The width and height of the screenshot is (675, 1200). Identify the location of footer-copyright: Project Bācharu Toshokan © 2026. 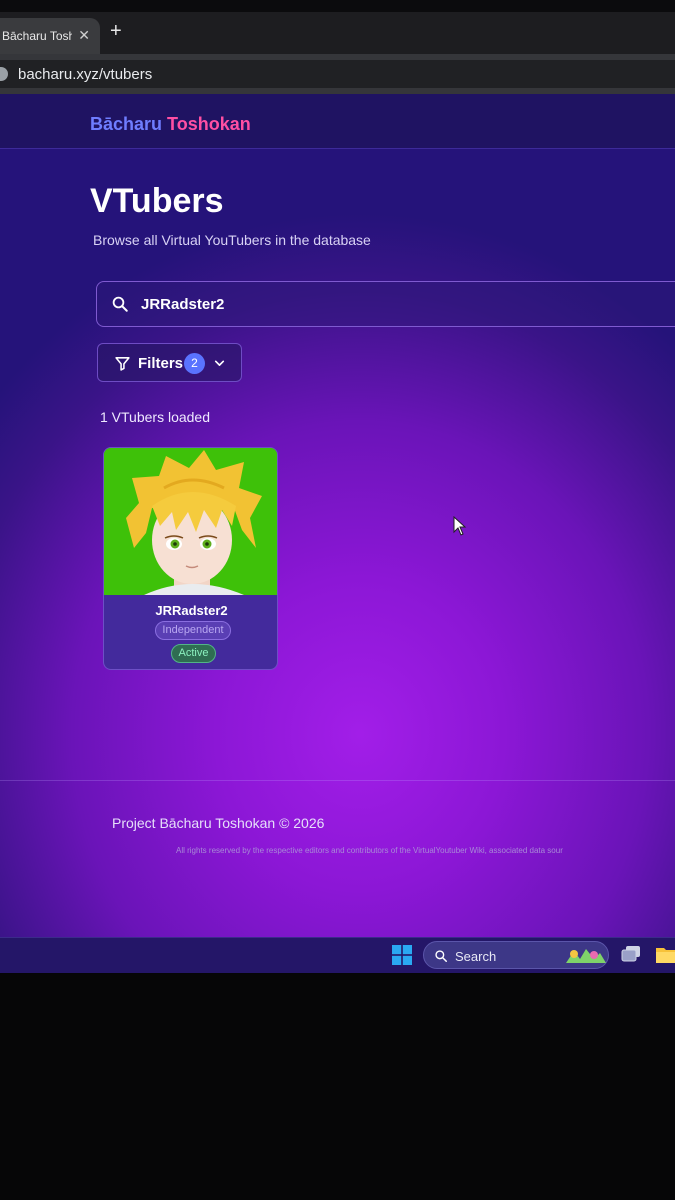
(218, 823).